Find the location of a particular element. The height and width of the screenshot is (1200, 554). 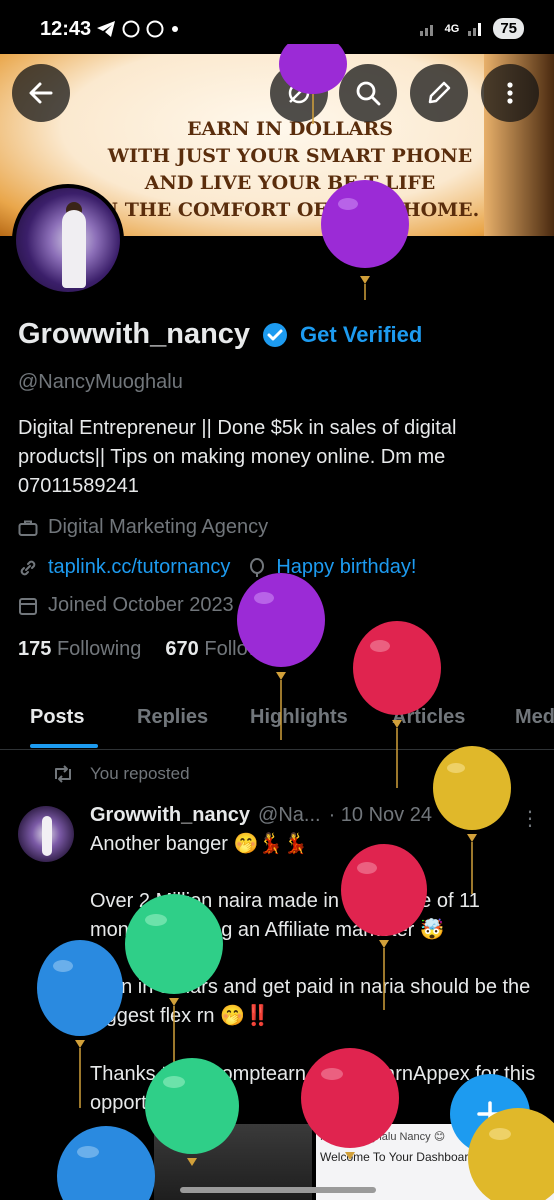

signal-icon is located at coordinates (426, 30).